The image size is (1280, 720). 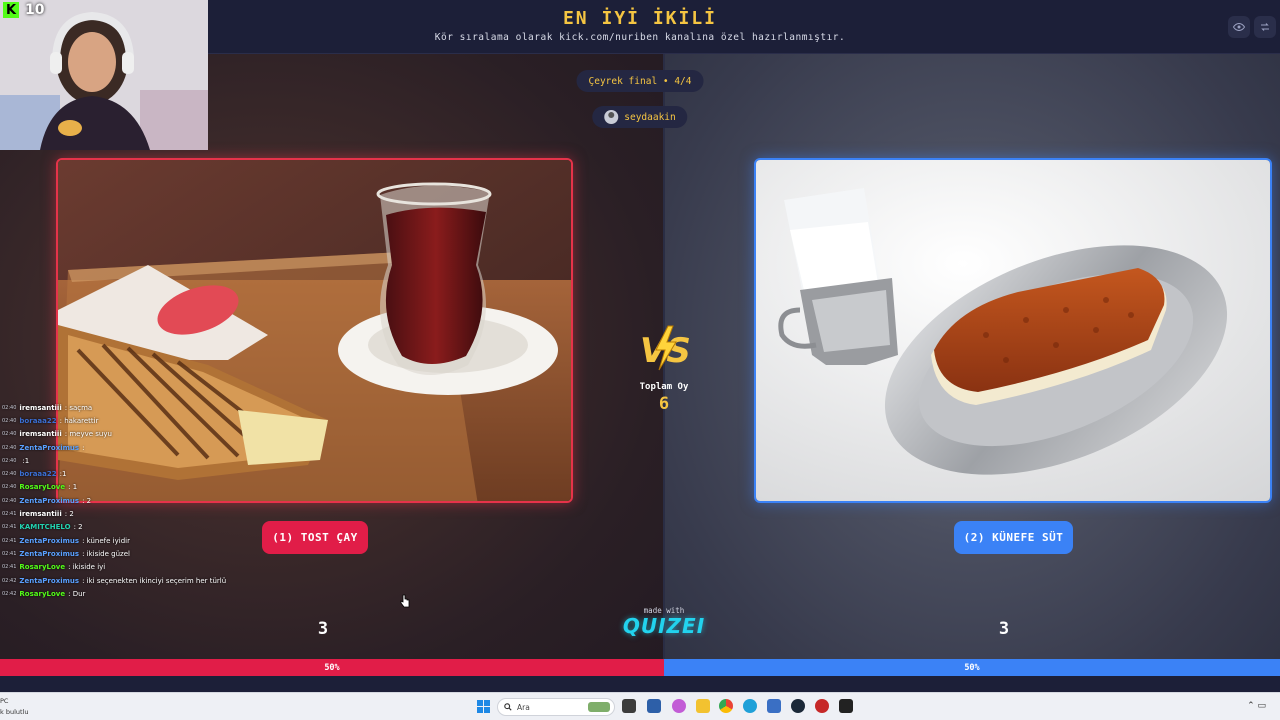 I want to click on task-view-icon, so click(x=629, y=706).